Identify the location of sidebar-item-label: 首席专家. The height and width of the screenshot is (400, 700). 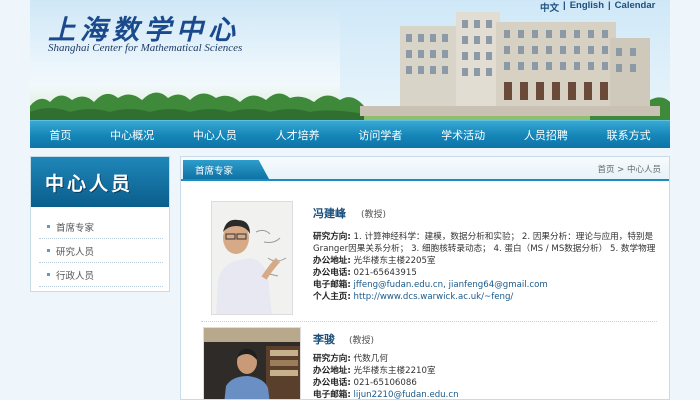
(75, 228).